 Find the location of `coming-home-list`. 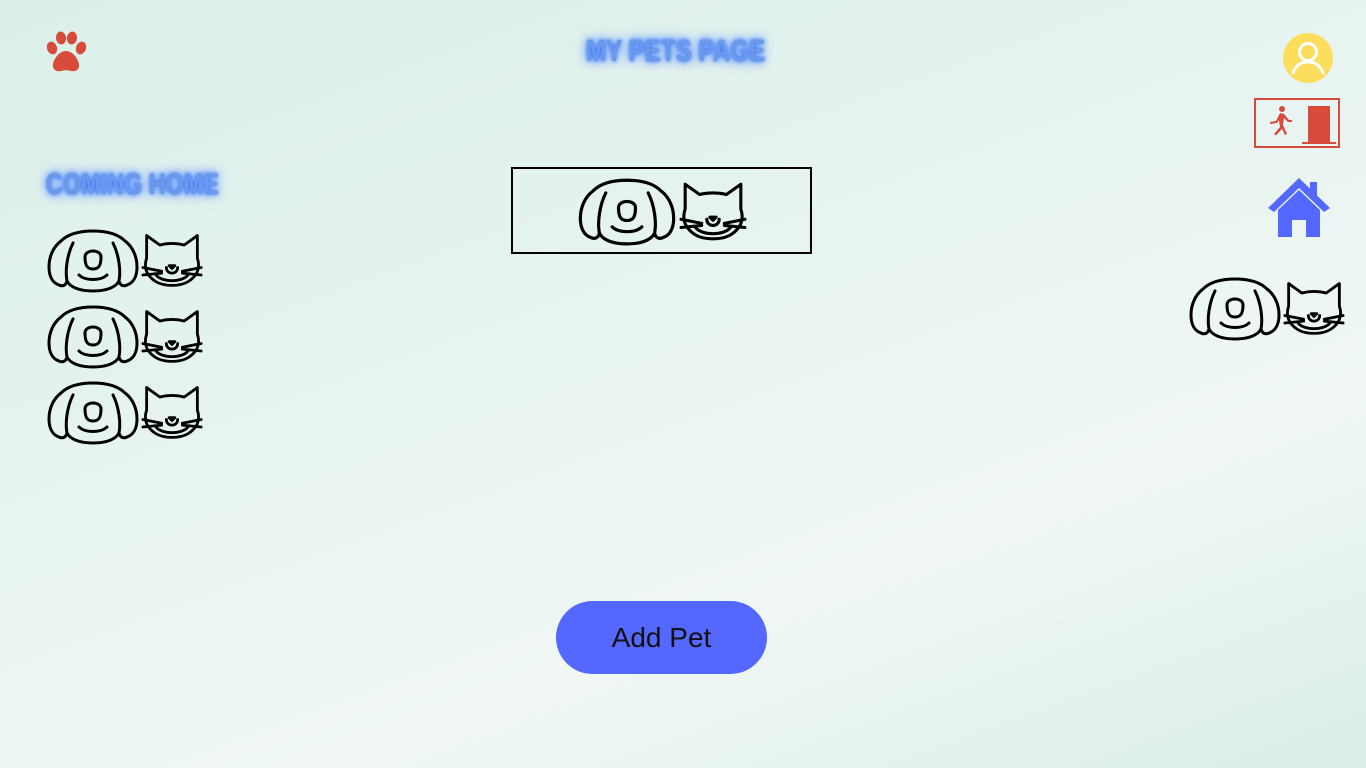

coming-home-list is located at coordinates (125, 336).